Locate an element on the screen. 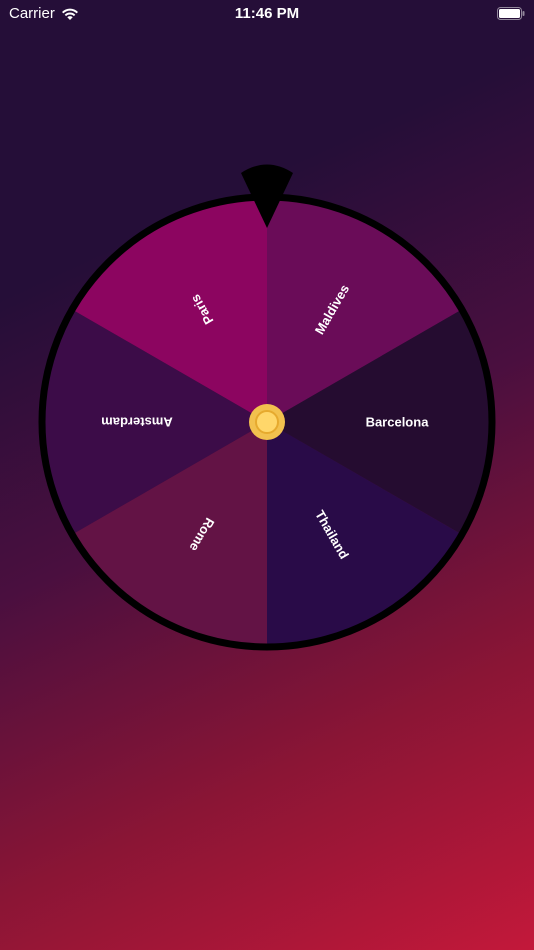 The image size is (534, 950). status-time: 11:46 PM is located at coordinates (267, 13).